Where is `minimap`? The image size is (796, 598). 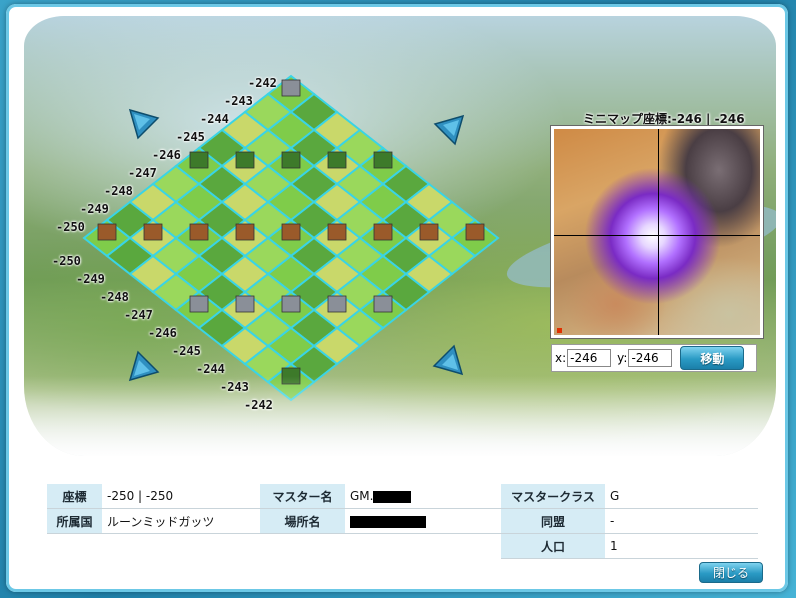 minimap is located at coordinates (657, 232).